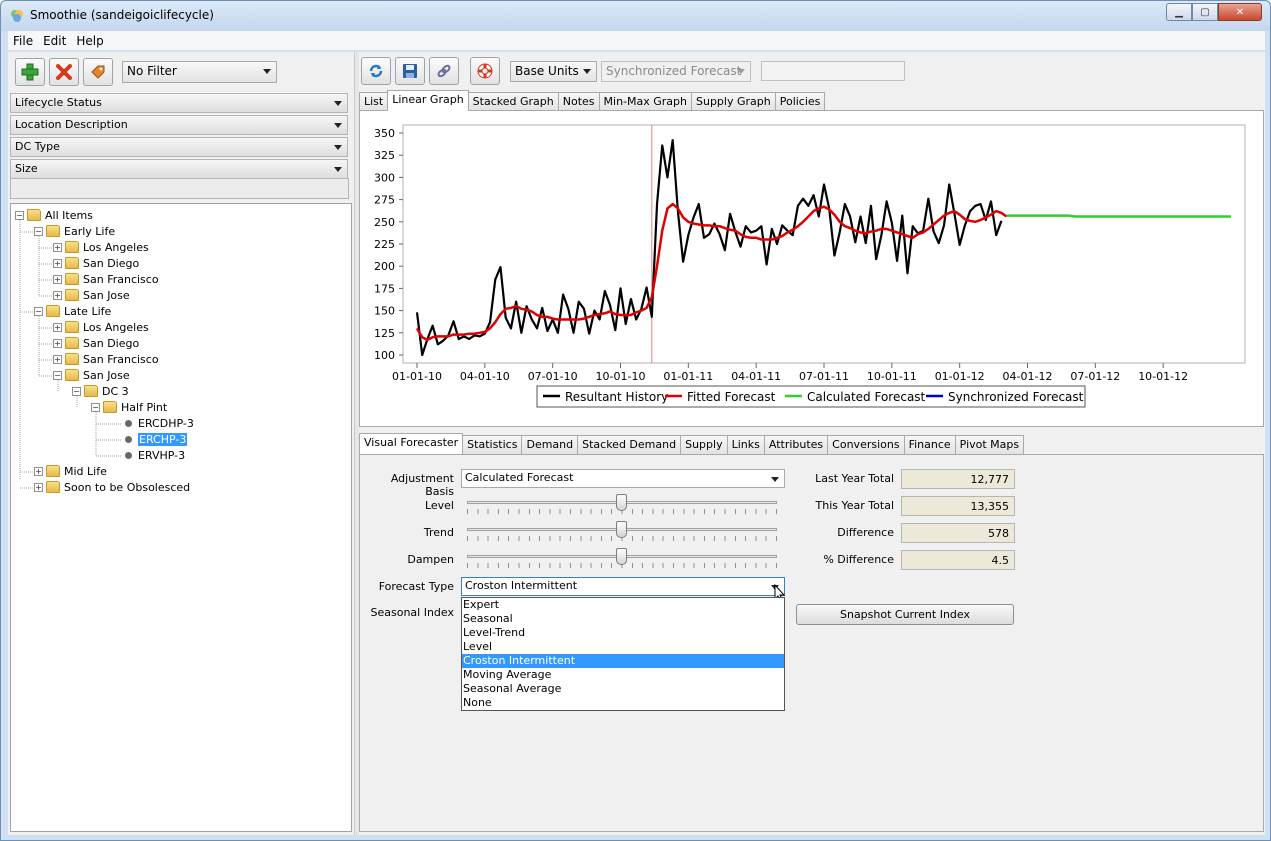 This screenshot has height=841, width=1271. Describe the element at coordinates (96, 343) in the screenshot. I see `tree-node-late-san-diego: + San Diego` at that location.